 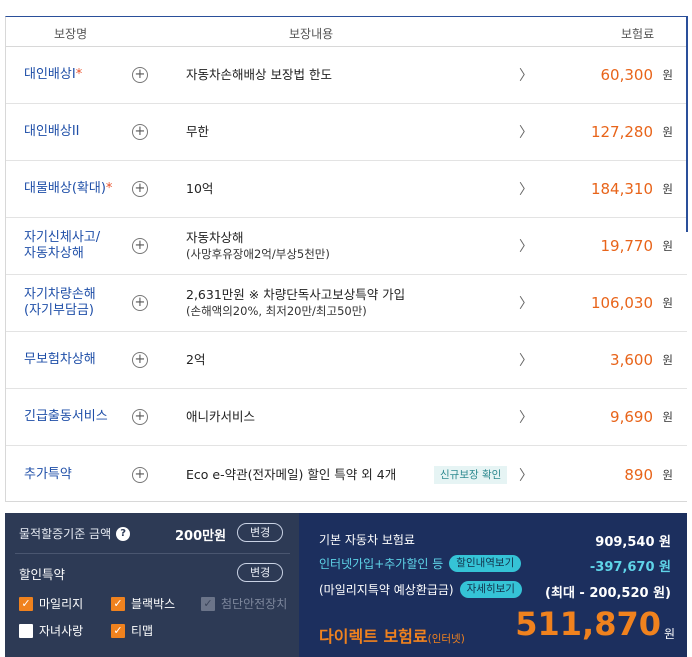 What do you see at coordinates (485, 563) in the screenshot?
I see `discount-detail-button: 할인내역보기` at bounding box center [485, 563].